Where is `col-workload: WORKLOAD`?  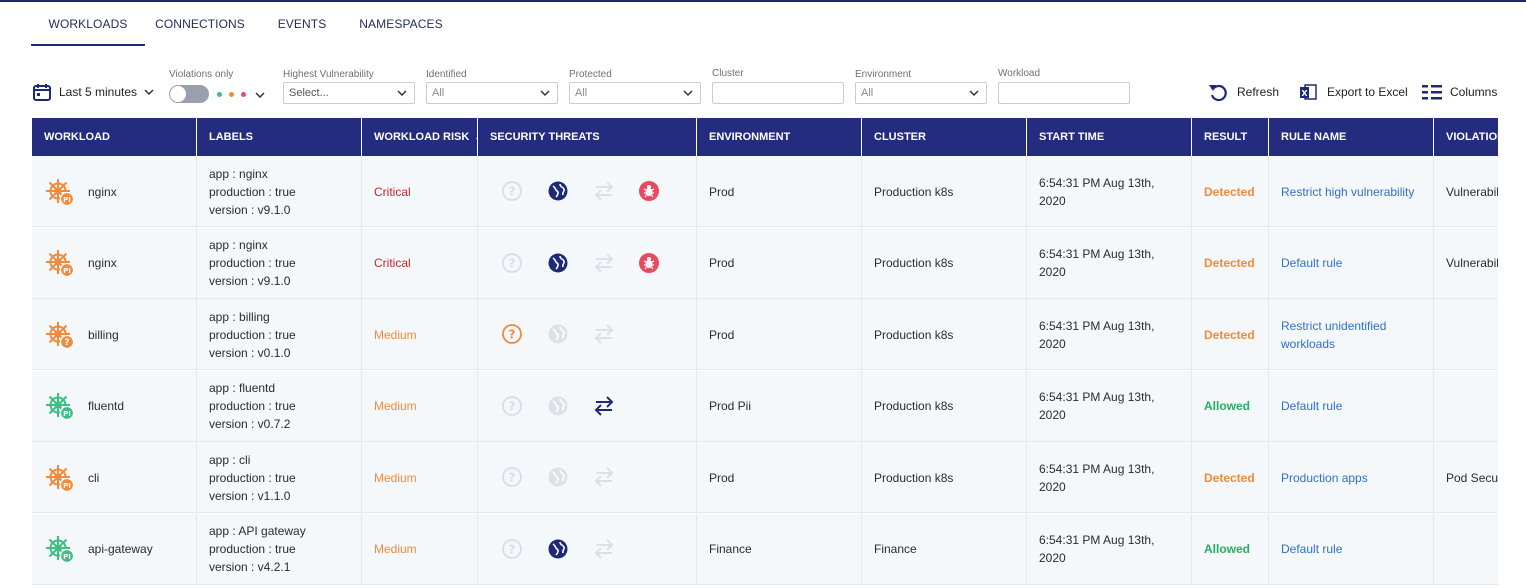 col-workload: WORKLOAD is located at coordinates (114, 137).